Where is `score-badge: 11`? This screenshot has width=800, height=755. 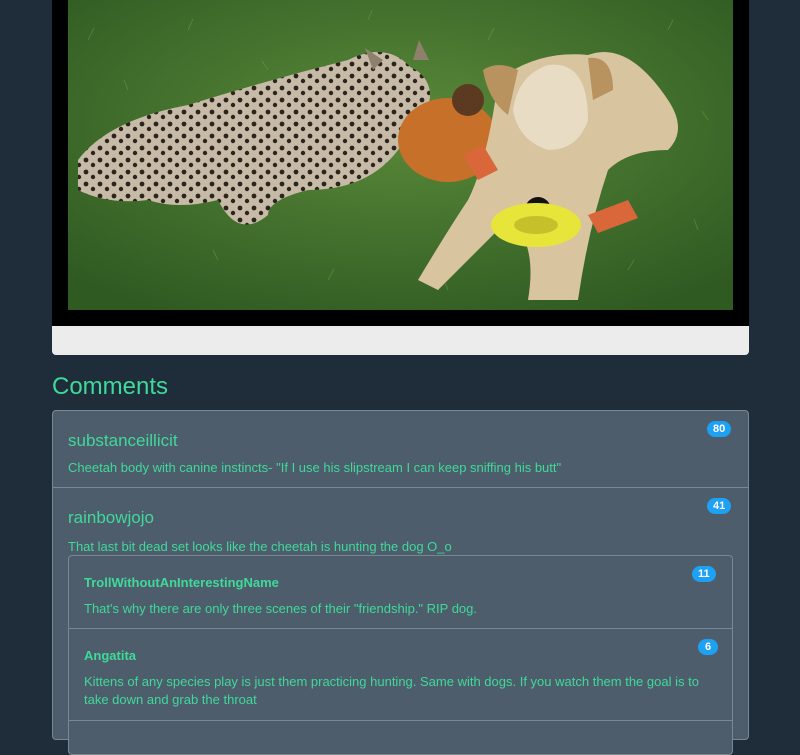 score-badge: 11 is located at coordinates (704, 574).